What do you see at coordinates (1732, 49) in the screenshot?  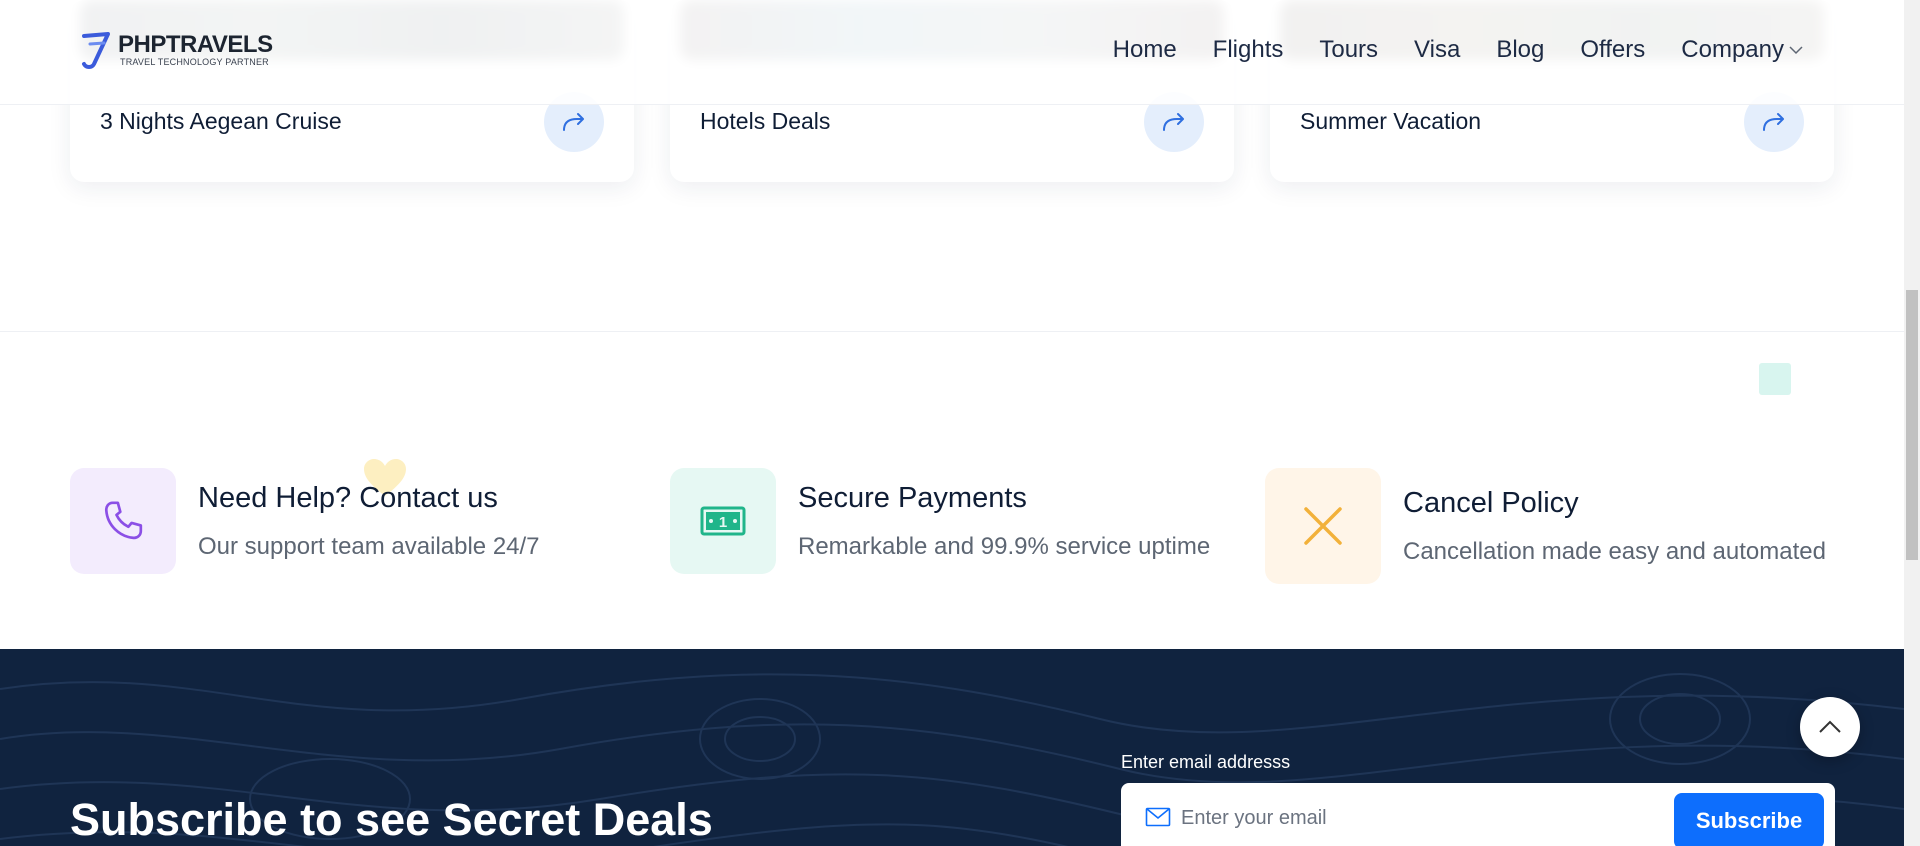 I see `nav-item-company-label: Company` at bounding box center [1732, 49].